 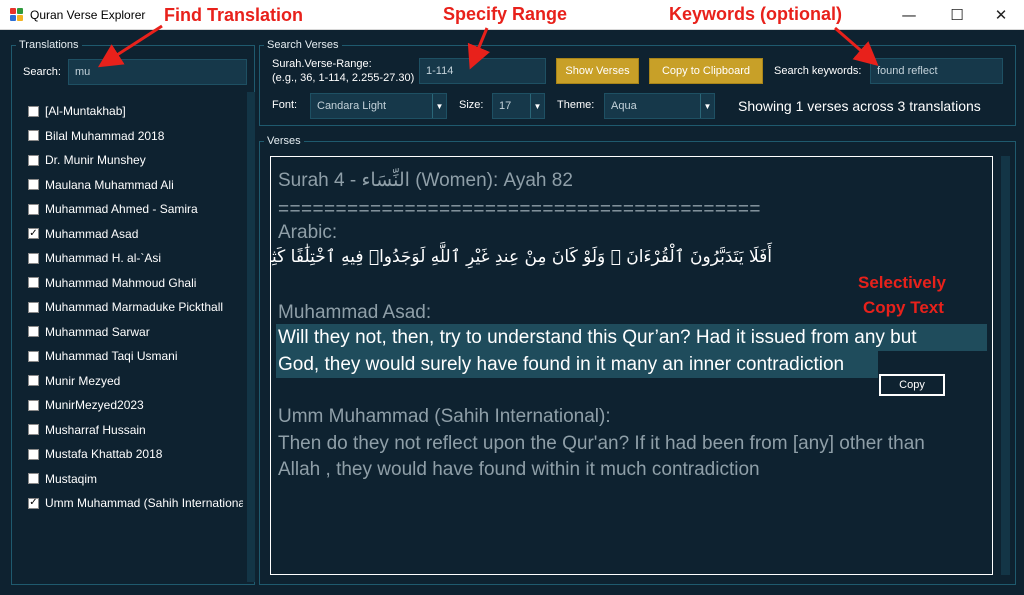 I want to click on app-icon-yellow, so click(x=20, y=18).